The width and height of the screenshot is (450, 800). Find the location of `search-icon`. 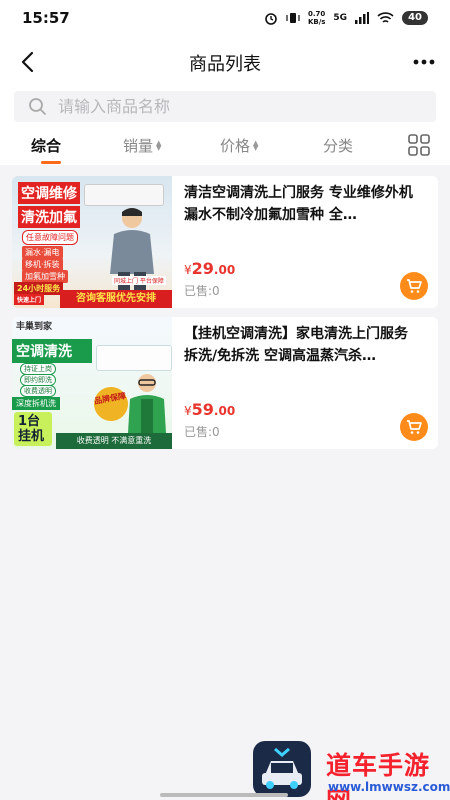

search-icon is located at coordinates (37, 106).